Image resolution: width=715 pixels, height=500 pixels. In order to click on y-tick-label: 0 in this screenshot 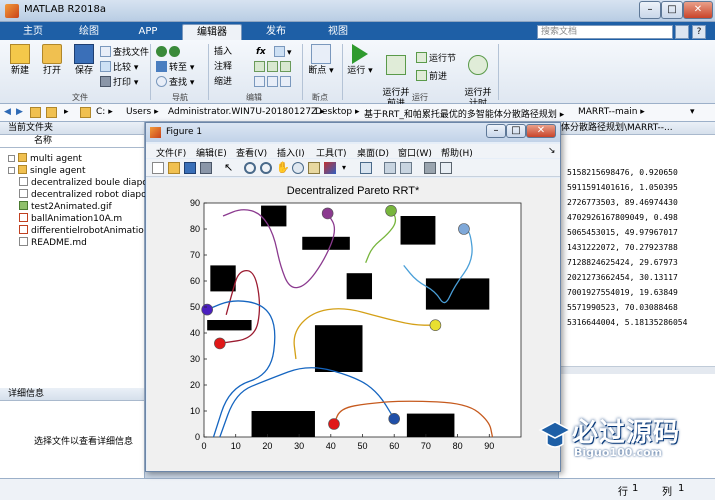, I will do `click(197, 437)`.